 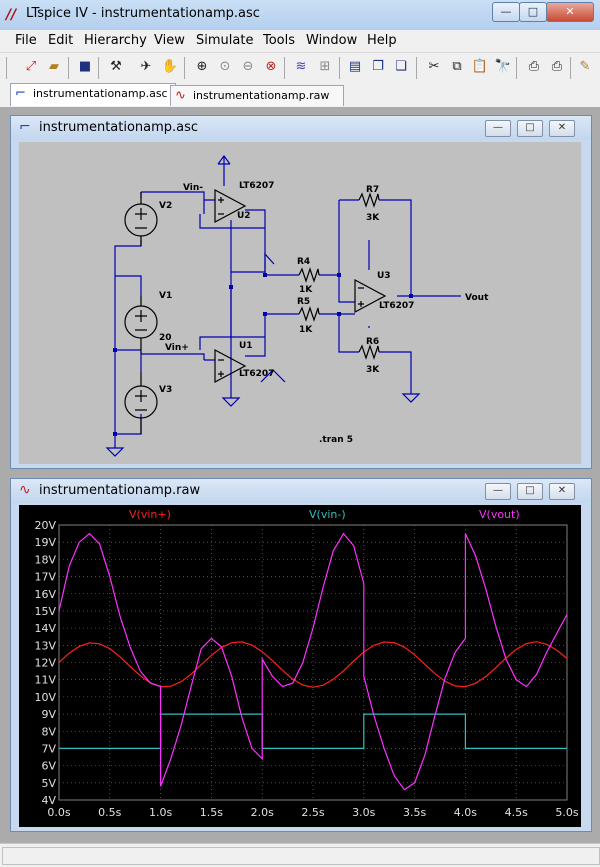 I want to click on y-tick-label: 8V, so click(x=48, y=731).